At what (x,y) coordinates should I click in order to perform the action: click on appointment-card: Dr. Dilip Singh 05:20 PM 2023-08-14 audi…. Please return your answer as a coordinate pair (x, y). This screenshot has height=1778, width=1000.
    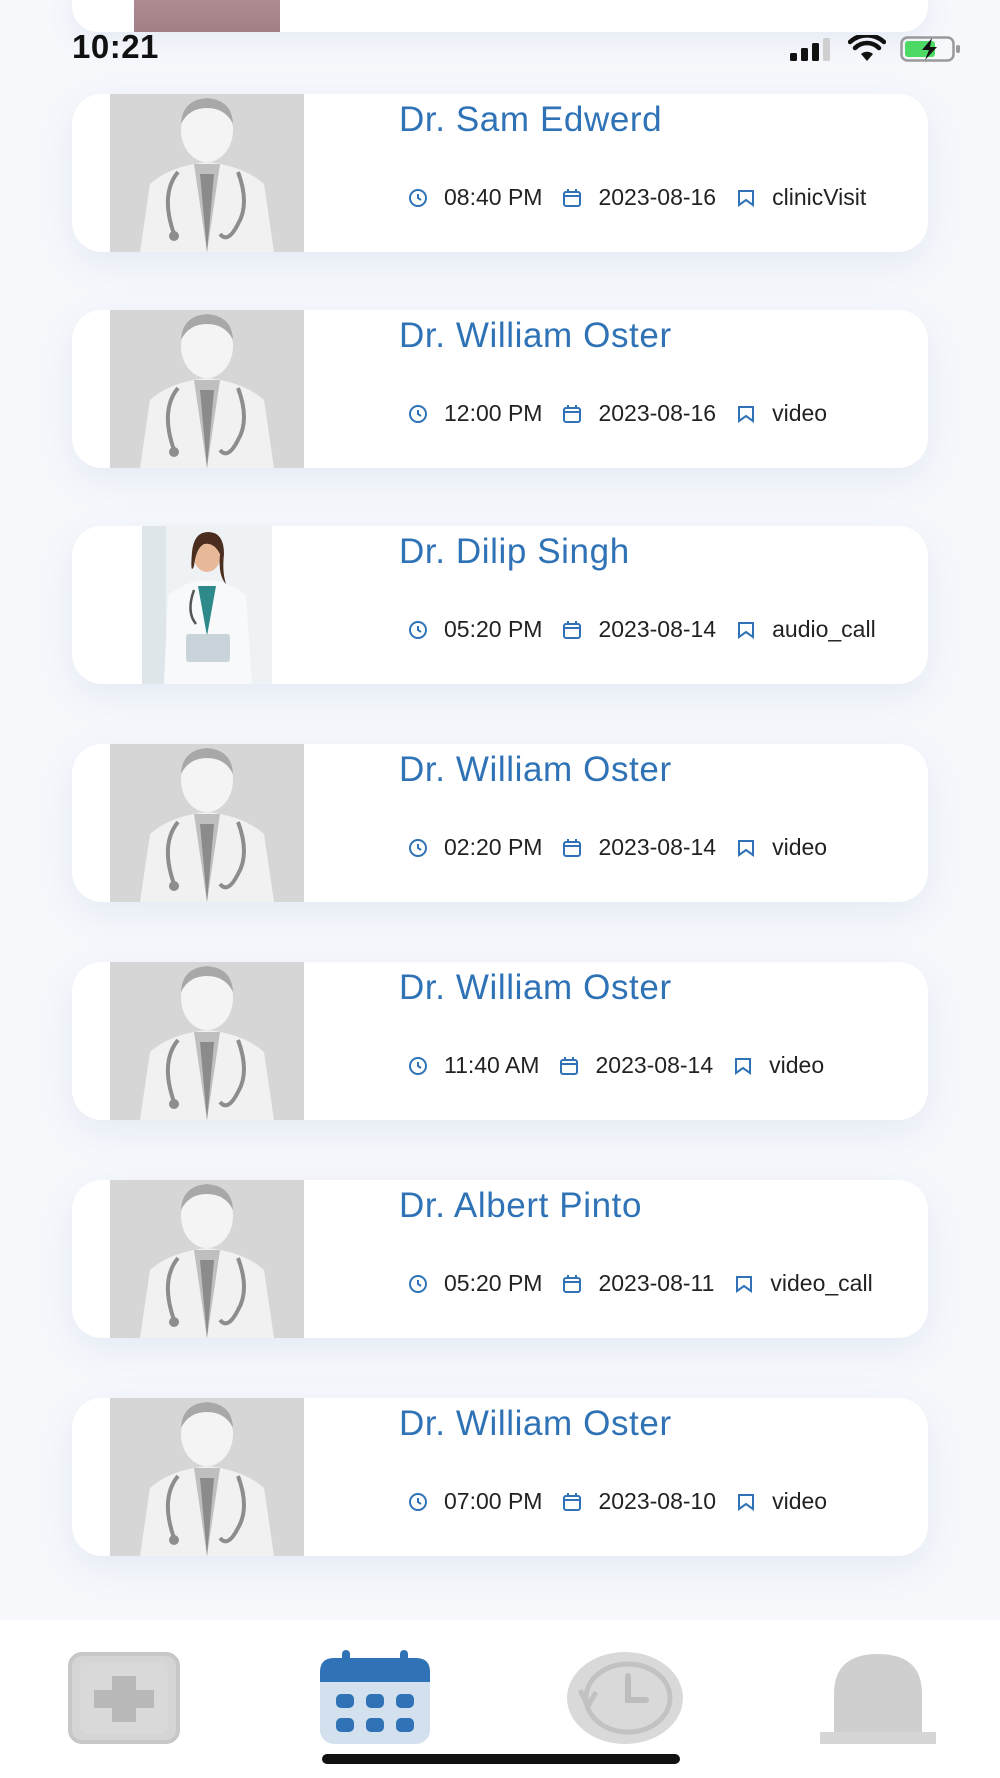
    Looking at the image, I should click on (500, 605).